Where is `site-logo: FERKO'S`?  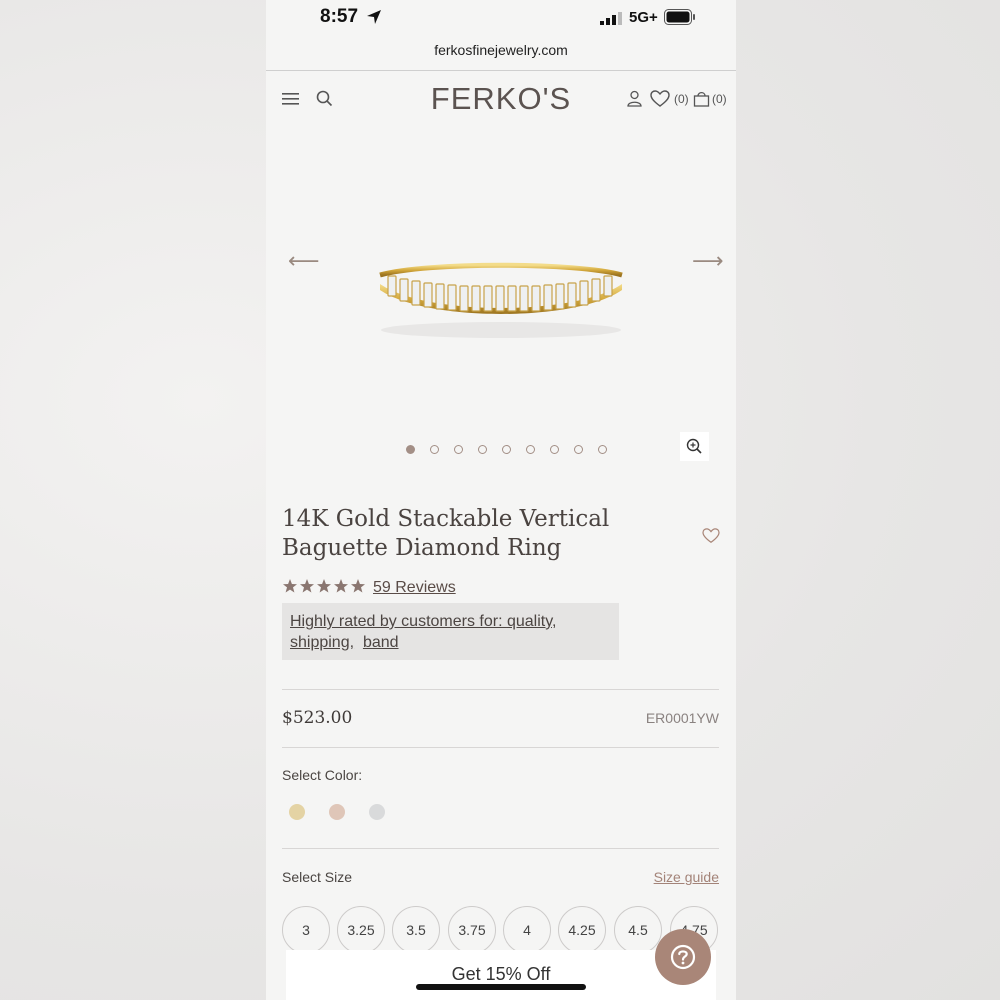
site-logo: FERKO'S is located at coordinates (501, 99).